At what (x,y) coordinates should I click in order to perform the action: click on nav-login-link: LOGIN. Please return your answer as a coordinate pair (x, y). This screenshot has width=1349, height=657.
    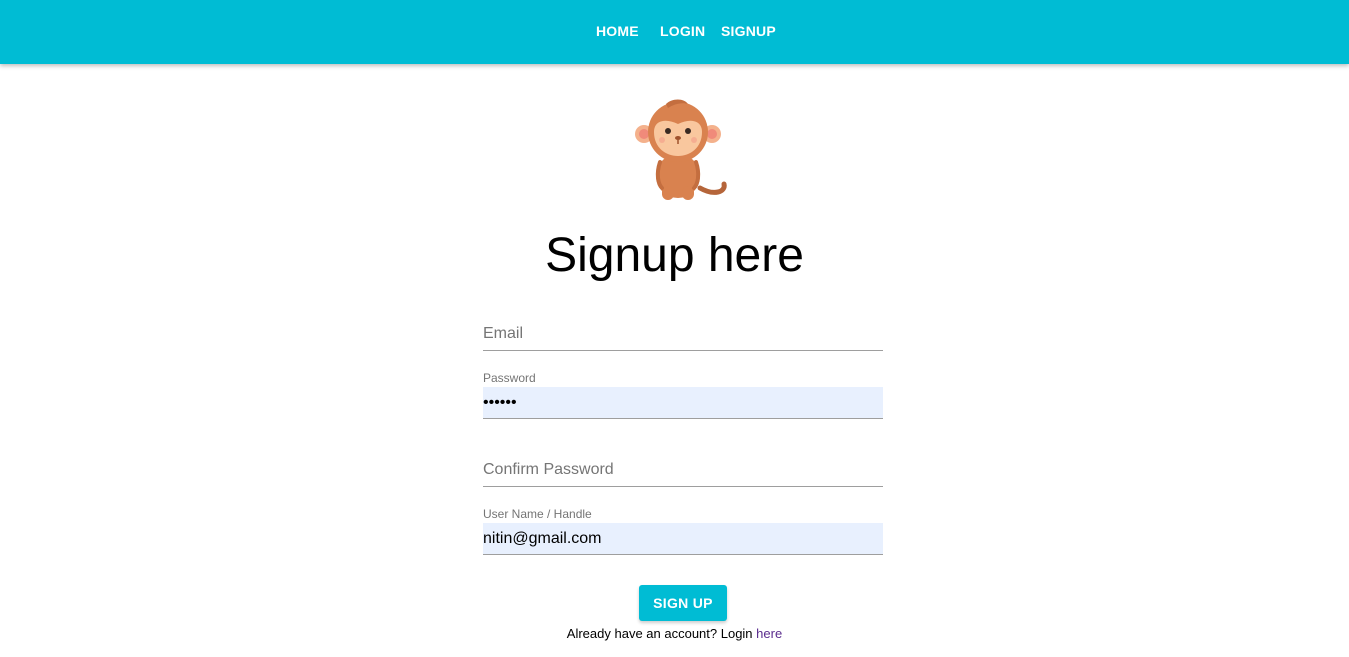
    Looking at the image, I should click on (682, 31).